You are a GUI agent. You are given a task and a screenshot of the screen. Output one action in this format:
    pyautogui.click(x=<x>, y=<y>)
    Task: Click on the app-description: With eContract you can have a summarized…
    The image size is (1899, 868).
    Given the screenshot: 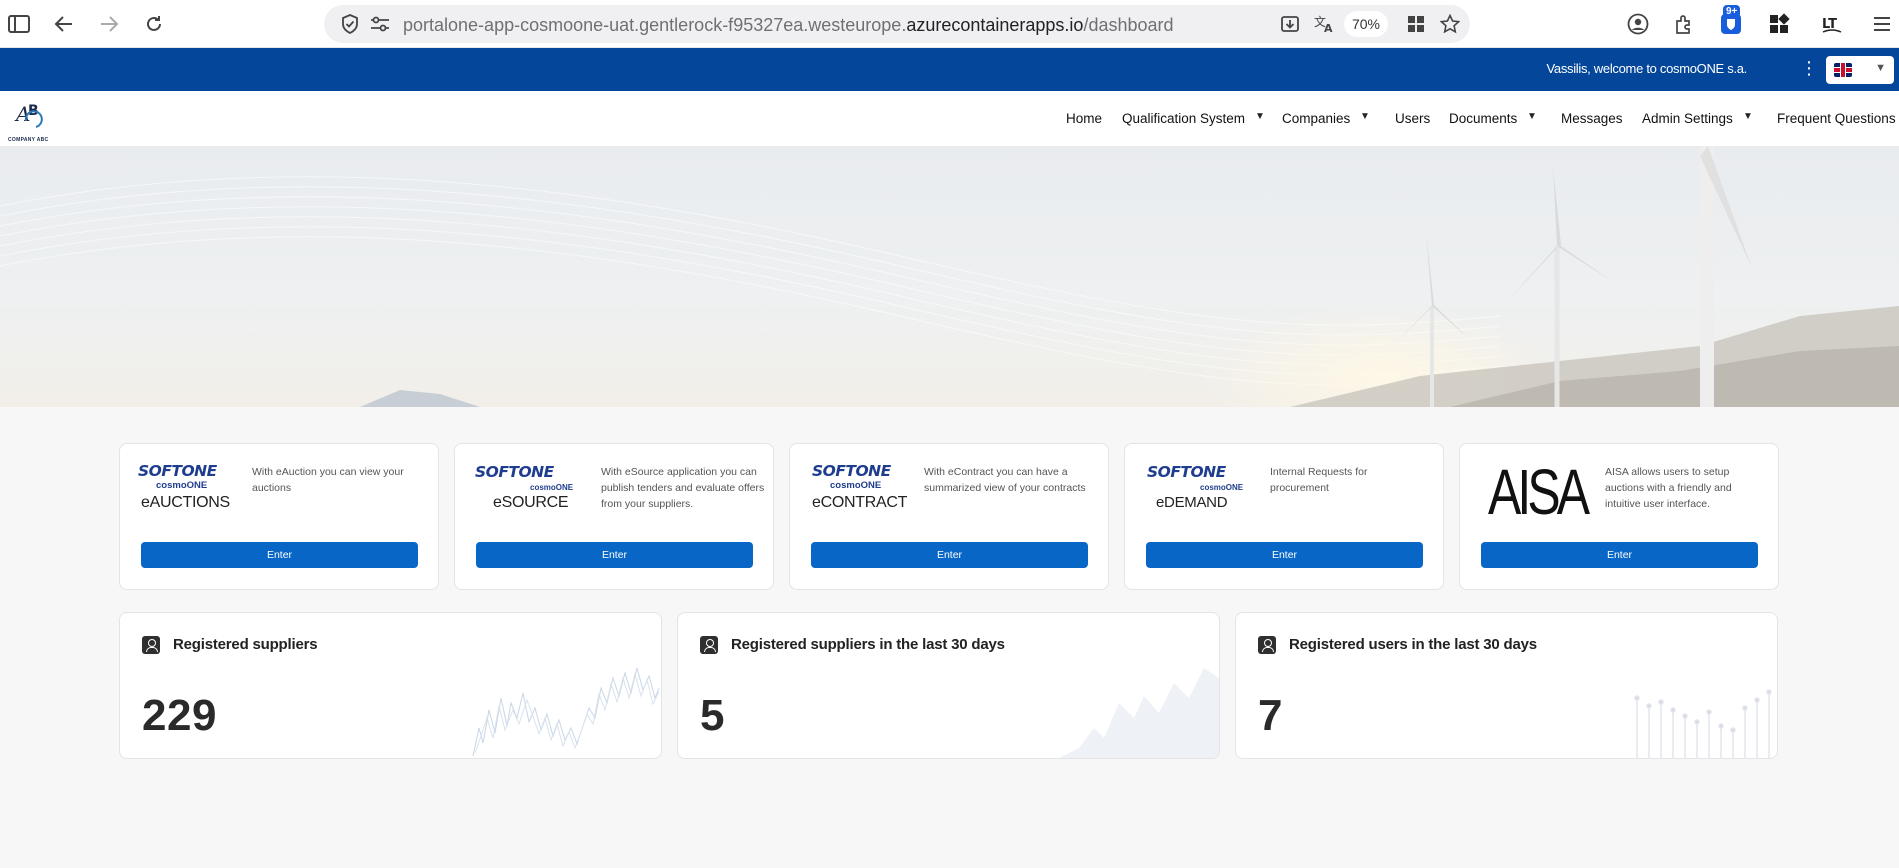 What is the action you would take?
    pyautogui.click(x=1005, y=480)
    